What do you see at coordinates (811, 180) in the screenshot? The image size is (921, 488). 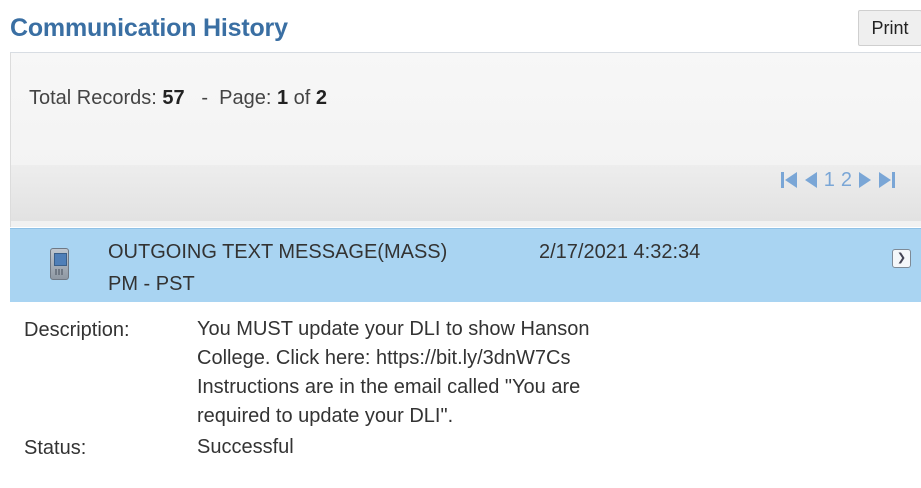 I see `previous-page-icon` at bounding box center [811, 180].